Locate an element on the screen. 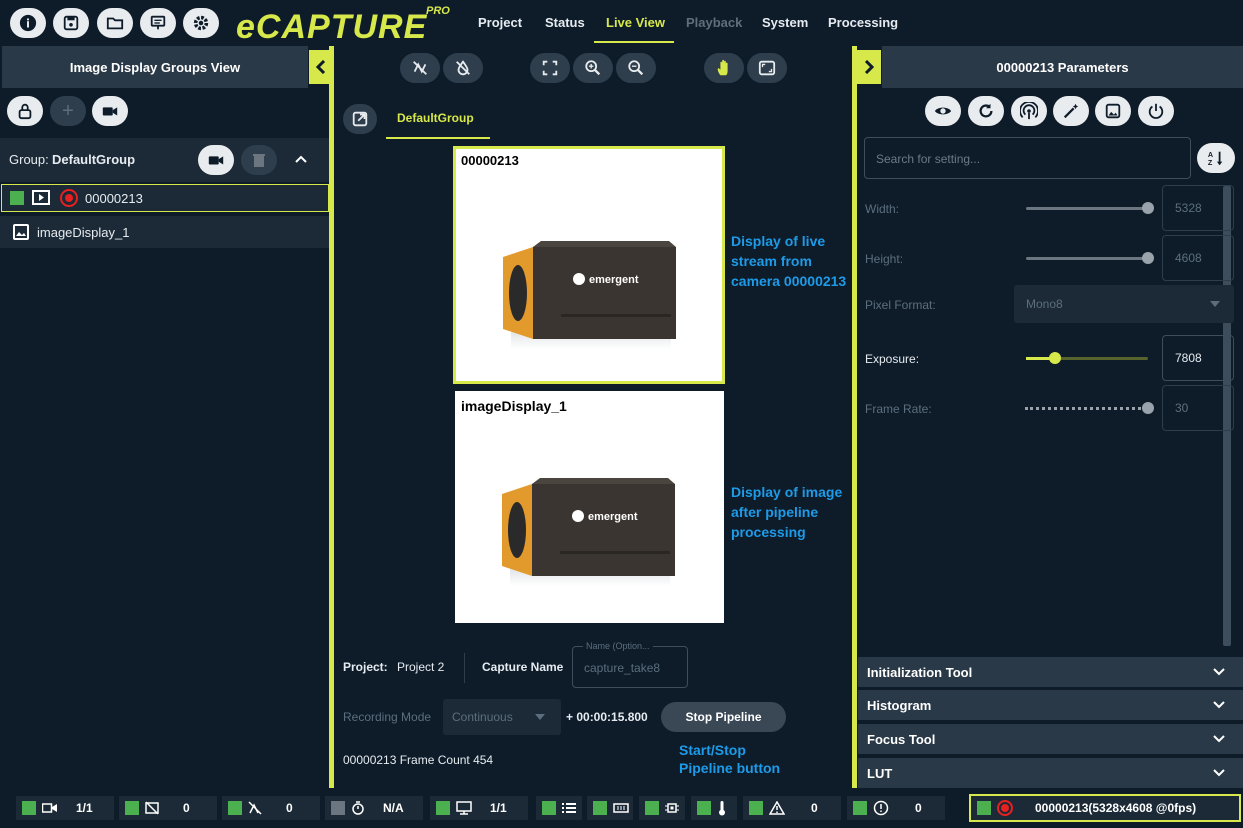 The width and height of the screenshot is (1243, 828). menu-project: Project is located at coordinates (500, 22).